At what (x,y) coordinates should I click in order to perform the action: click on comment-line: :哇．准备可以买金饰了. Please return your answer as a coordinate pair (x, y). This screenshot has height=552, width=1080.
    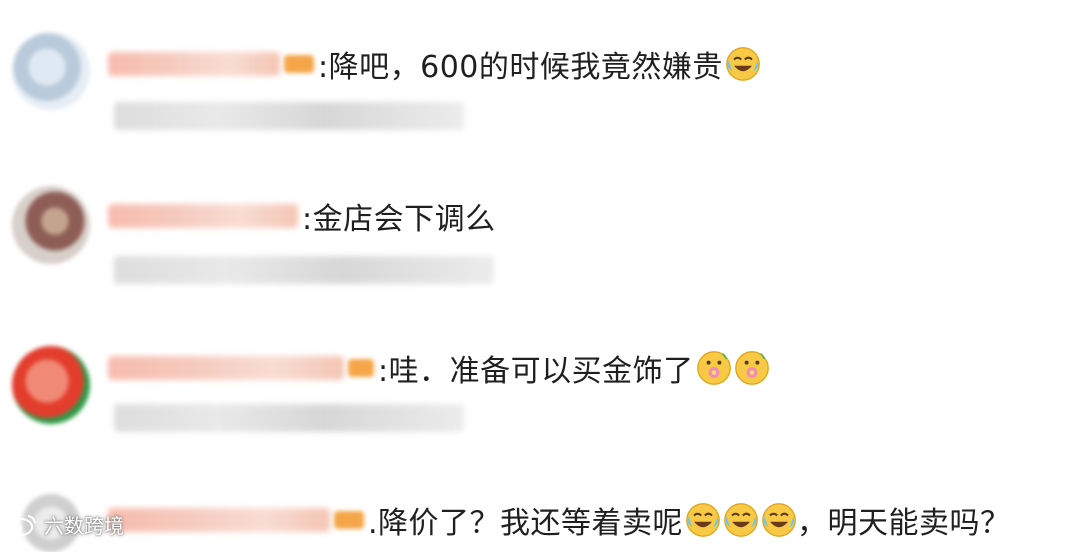
    Looking at the image, I should click on (439, 368).